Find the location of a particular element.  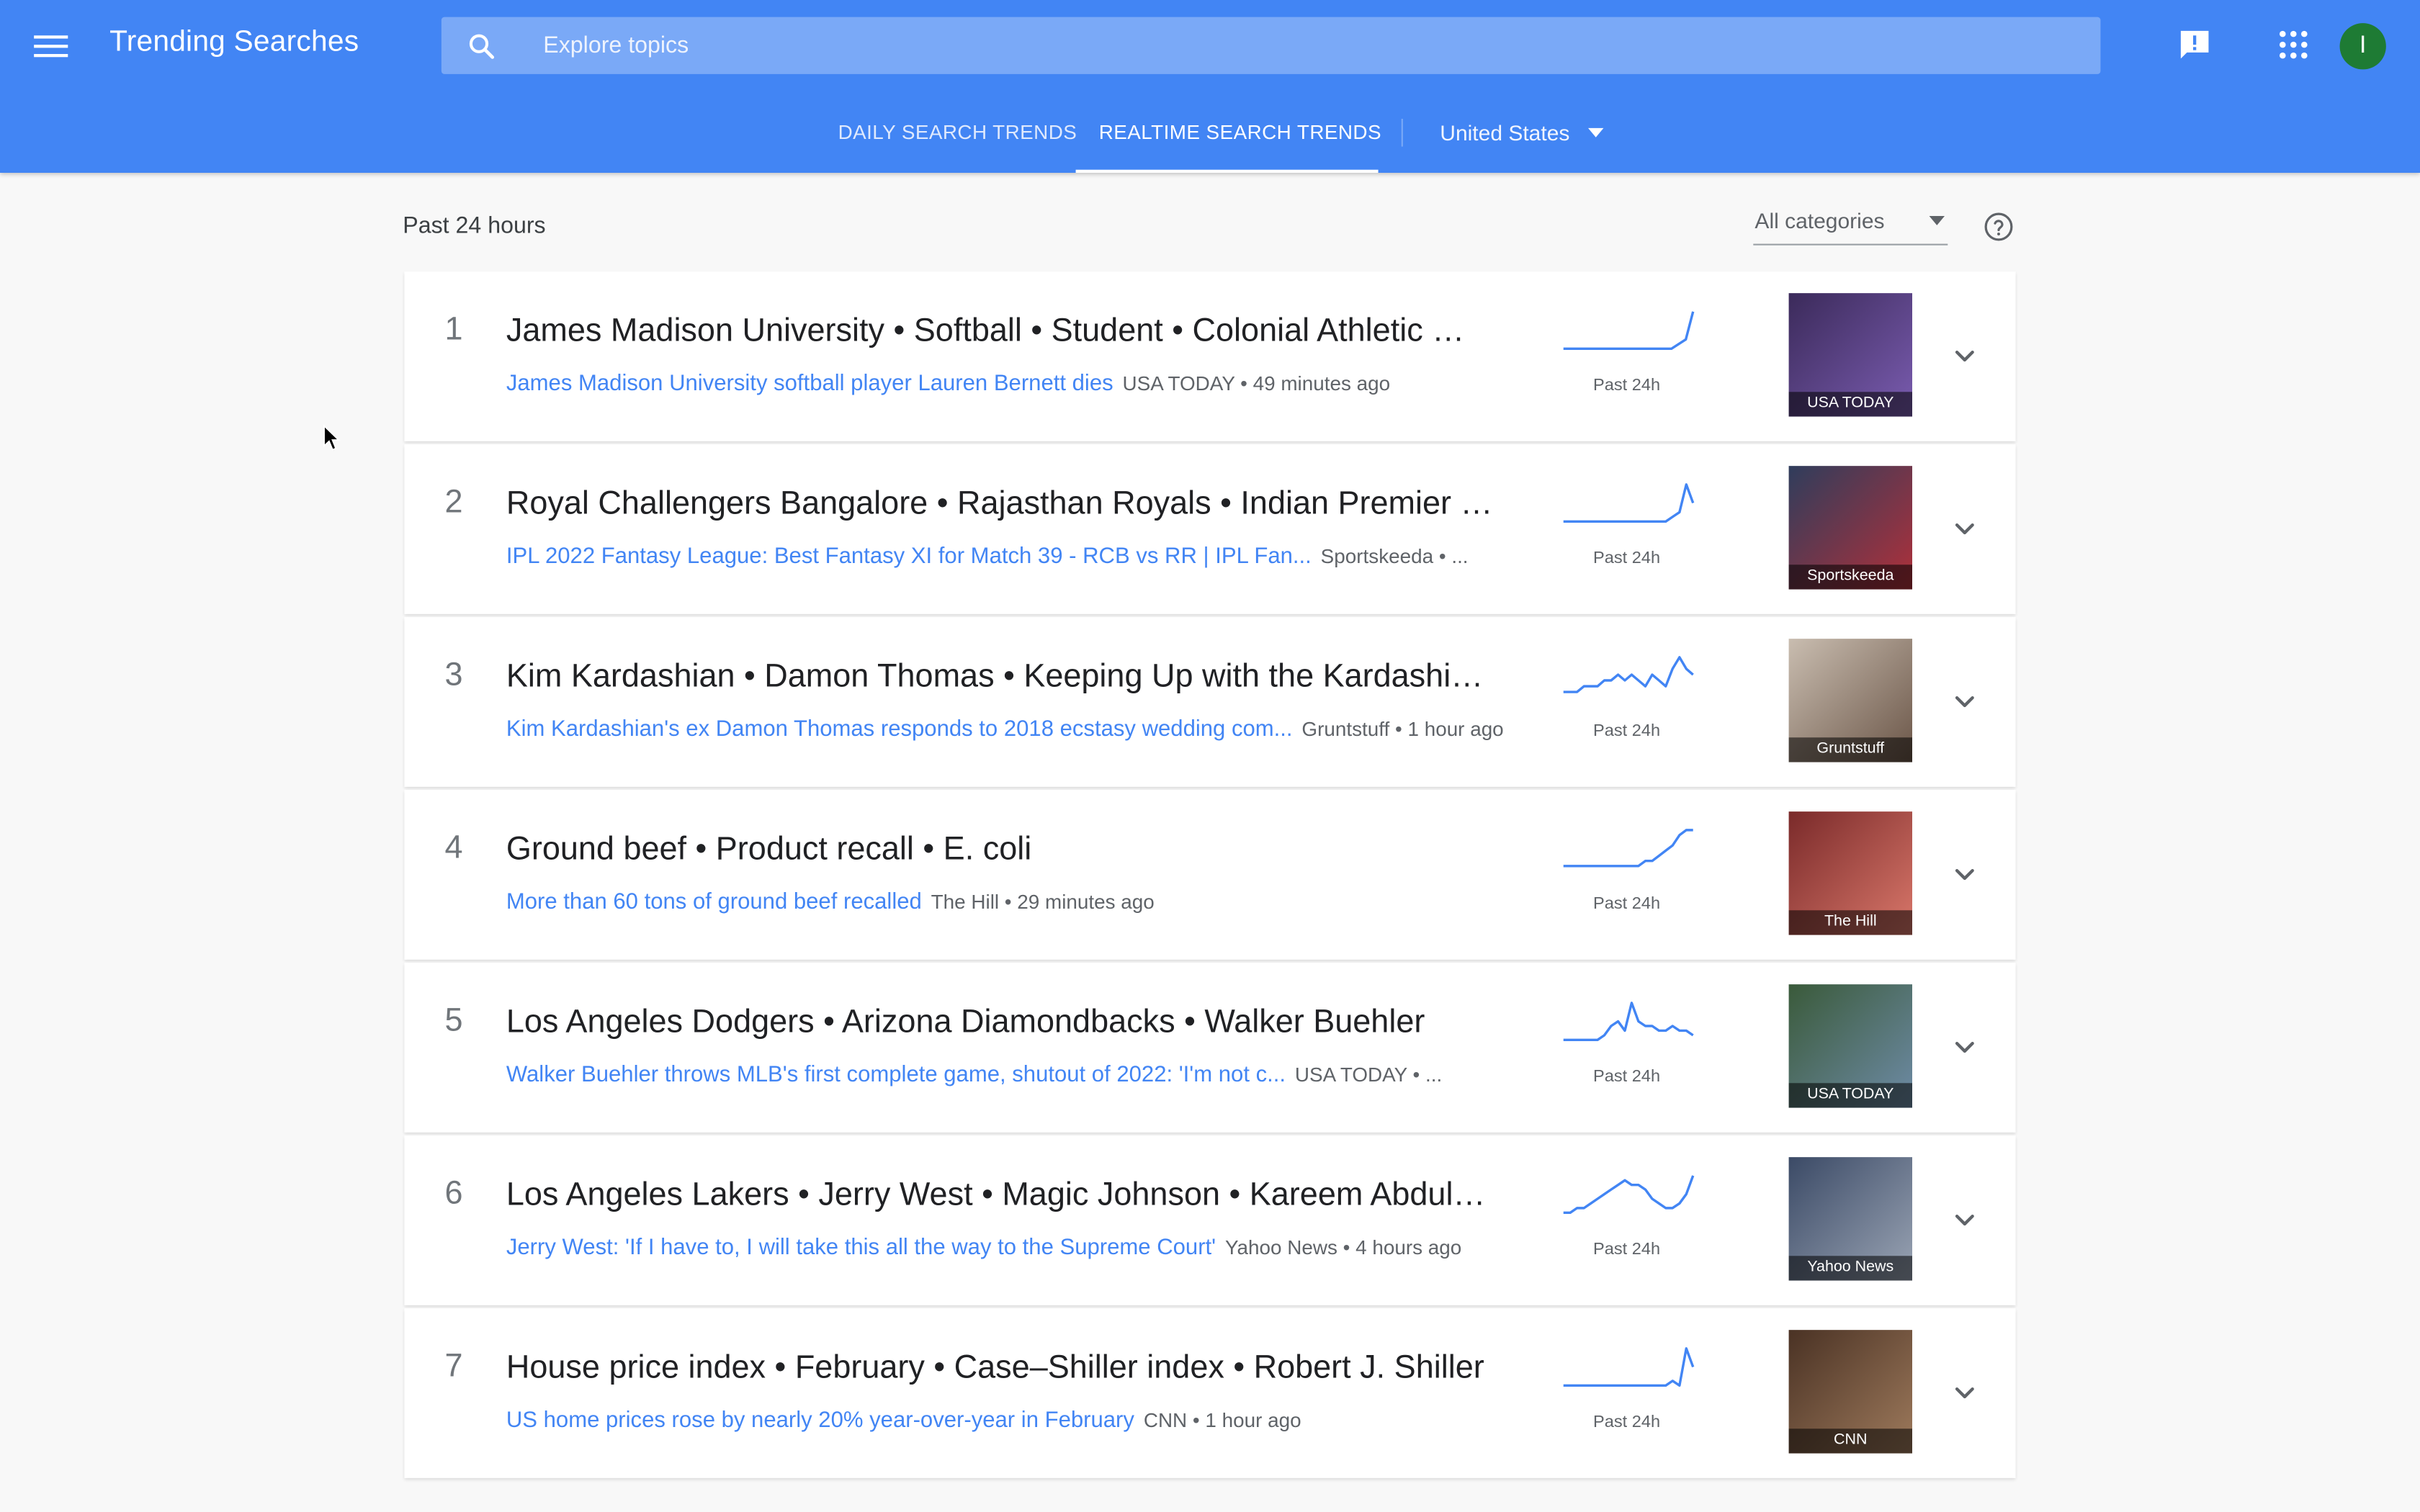

article-source: Yahoo News • 4 hours ago is located at coordinates (1343, 1247).